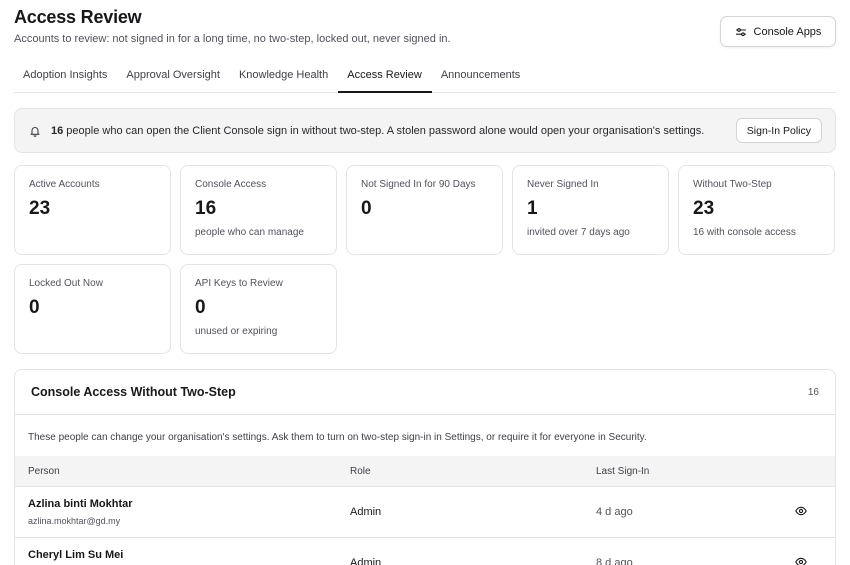 This screenshot has height=565, width=850. I want to click on console-apps-label: Console Apps, so click(787, 31).